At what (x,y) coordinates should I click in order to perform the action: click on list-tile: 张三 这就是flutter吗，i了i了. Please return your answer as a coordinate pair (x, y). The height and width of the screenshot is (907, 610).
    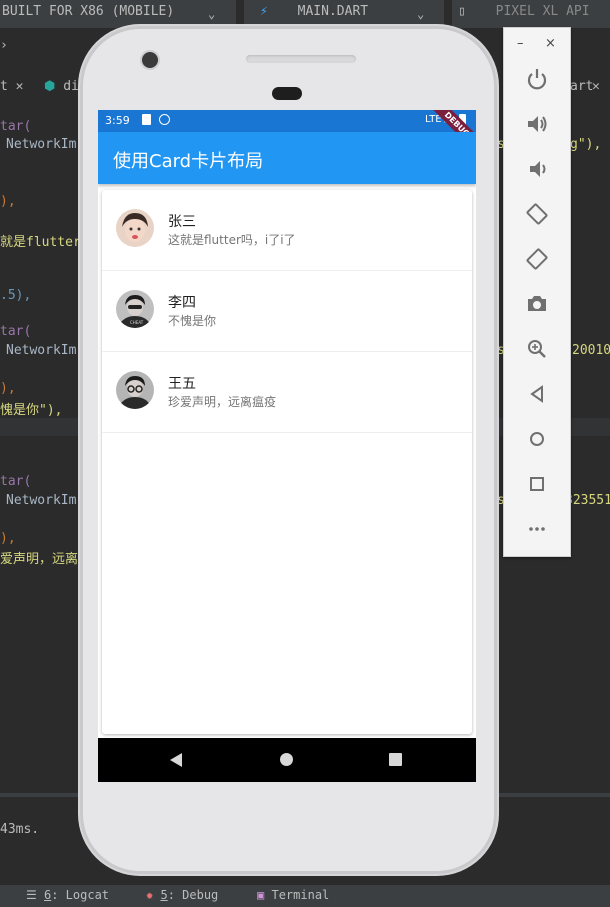
    Looking at the image, I should click on (287, 230).